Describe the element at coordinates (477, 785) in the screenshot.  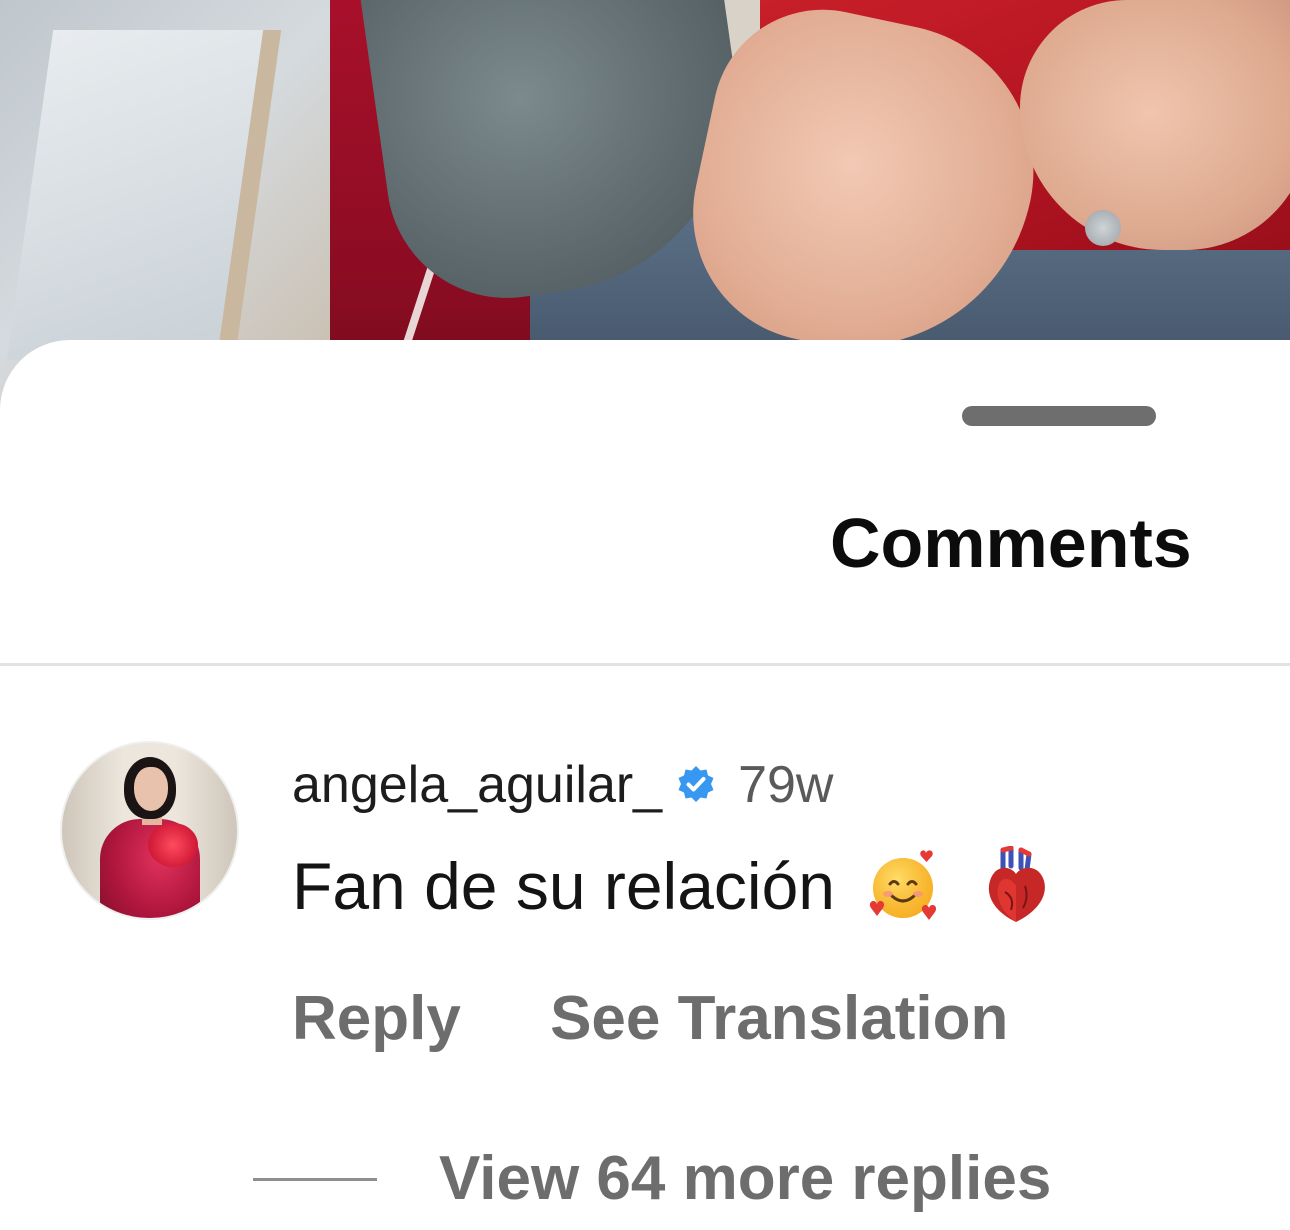
I see `comment-username: angela_aguilar_` at that location.